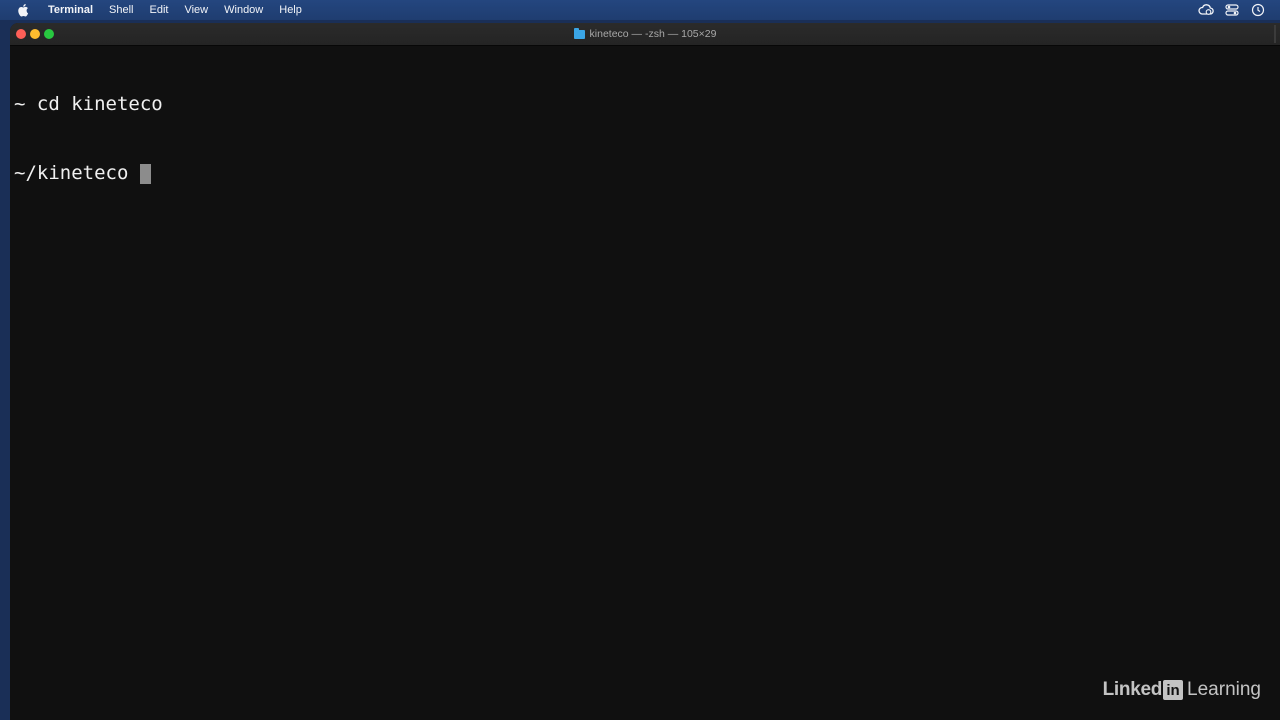 The width and height of the screenshot is (1280, 720). I want to click on window-title: kineteco — -zsh — 105×29, so click(653, 34).